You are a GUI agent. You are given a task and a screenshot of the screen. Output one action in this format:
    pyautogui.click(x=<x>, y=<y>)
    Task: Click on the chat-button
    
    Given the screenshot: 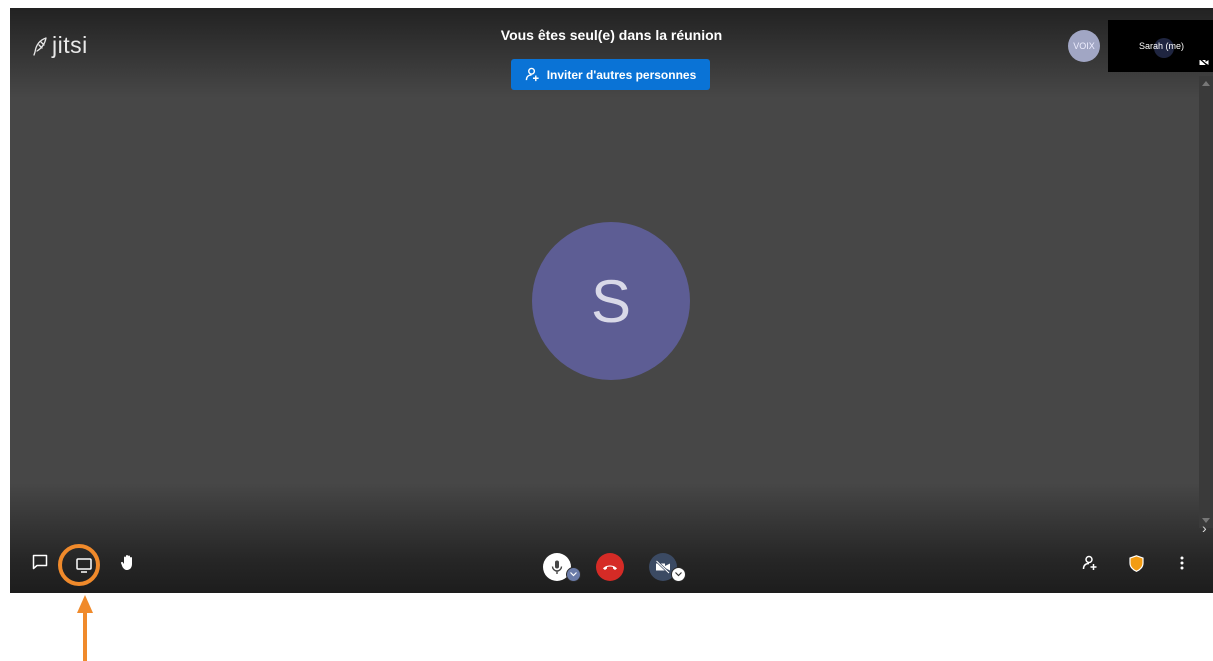 What is the action you would take?
    pyautogui.click(x=40, y=562)
    